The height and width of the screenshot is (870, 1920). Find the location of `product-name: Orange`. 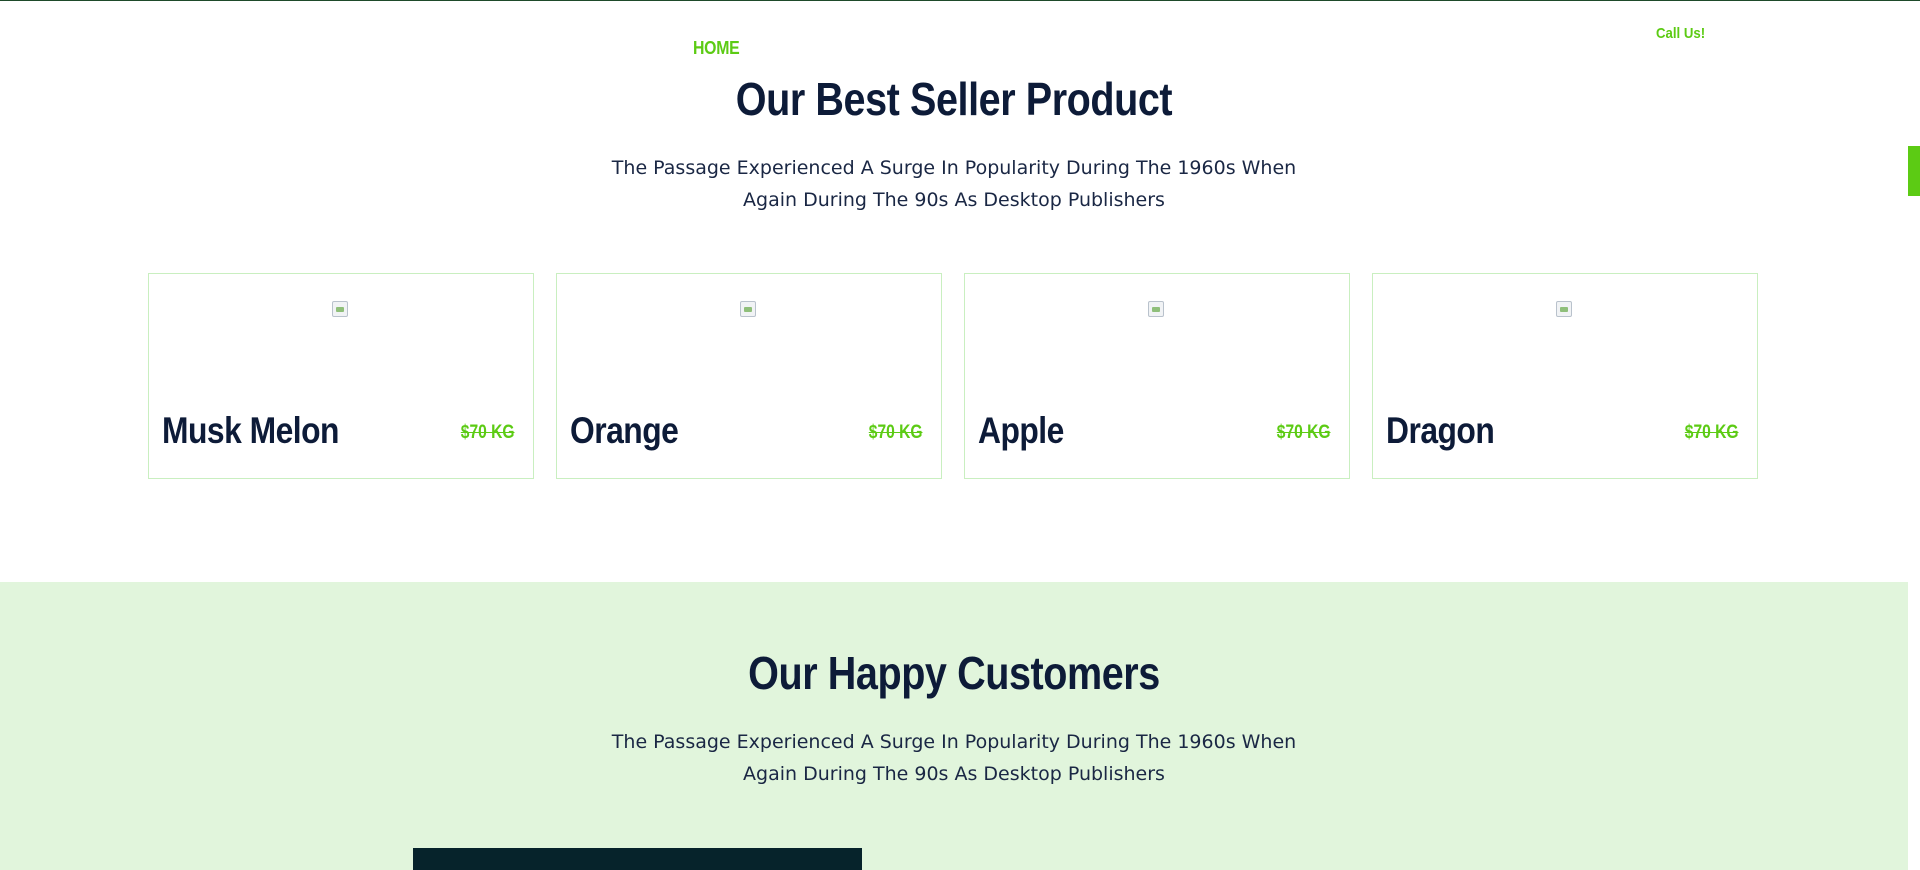

product-name: Orange is located at coordinates (624, 430).